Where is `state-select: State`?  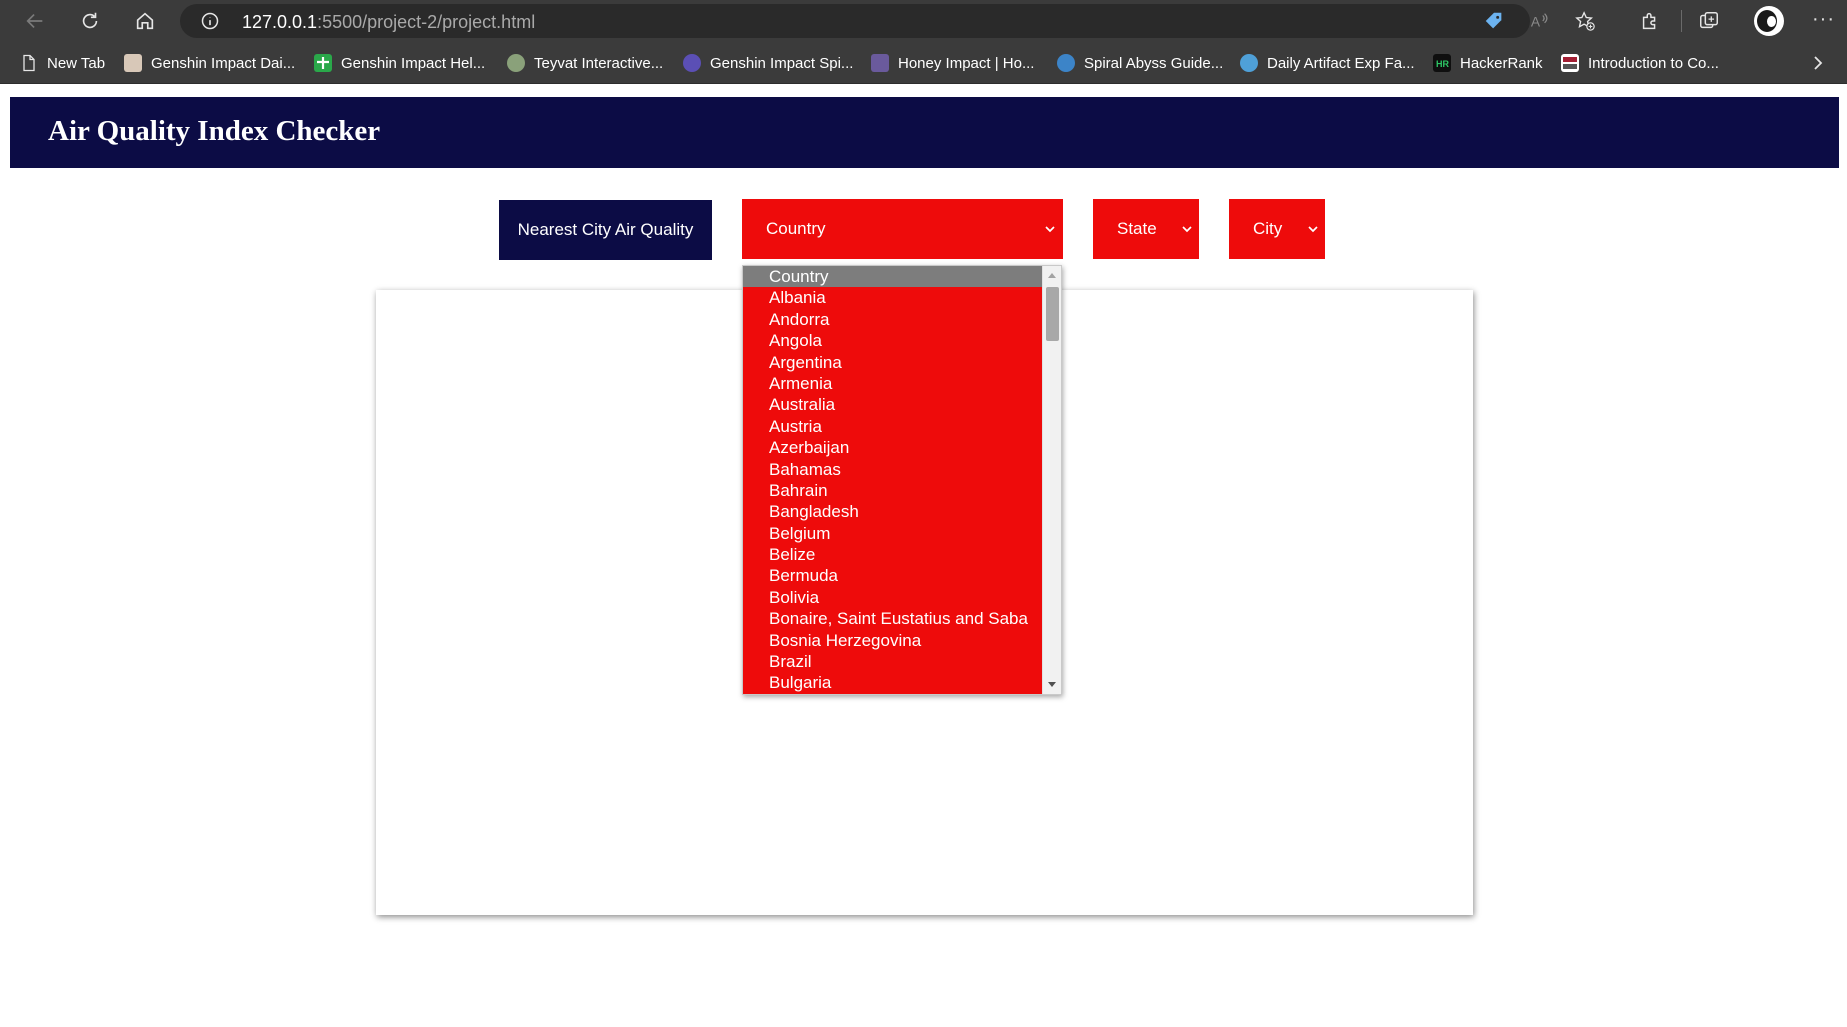
state-select: State is located at coordinates (1146, 229).